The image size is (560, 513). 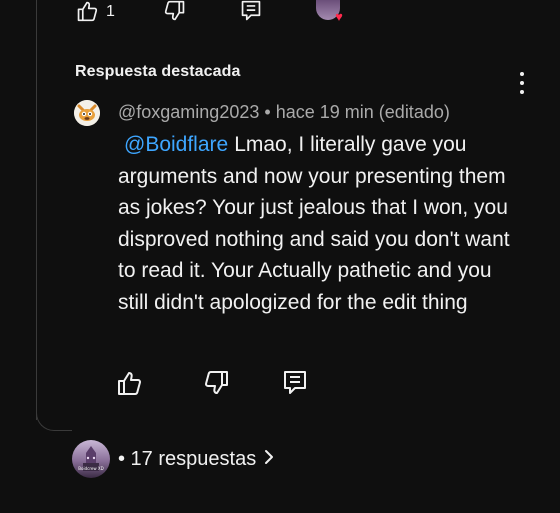 What do you see at coordinates (54, 418) in the screenshot?
I see `thread-connector` at bounding box center [54, 418].